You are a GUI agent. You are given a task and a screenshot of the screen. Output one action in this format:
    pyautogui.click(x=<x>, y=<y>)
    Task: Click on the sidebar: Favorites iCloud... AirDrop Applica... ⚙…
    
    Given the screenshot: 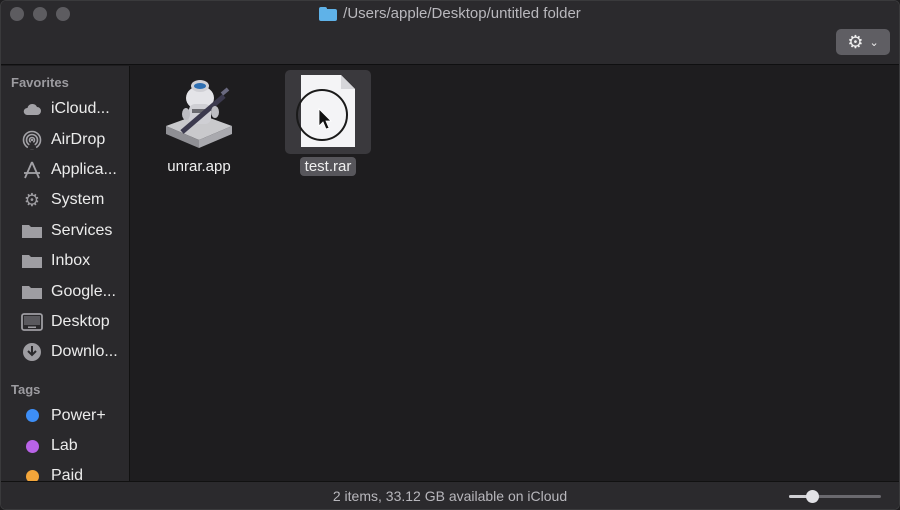 What is the action you would take?
    pyautogui.click(x=65, y=274)
    